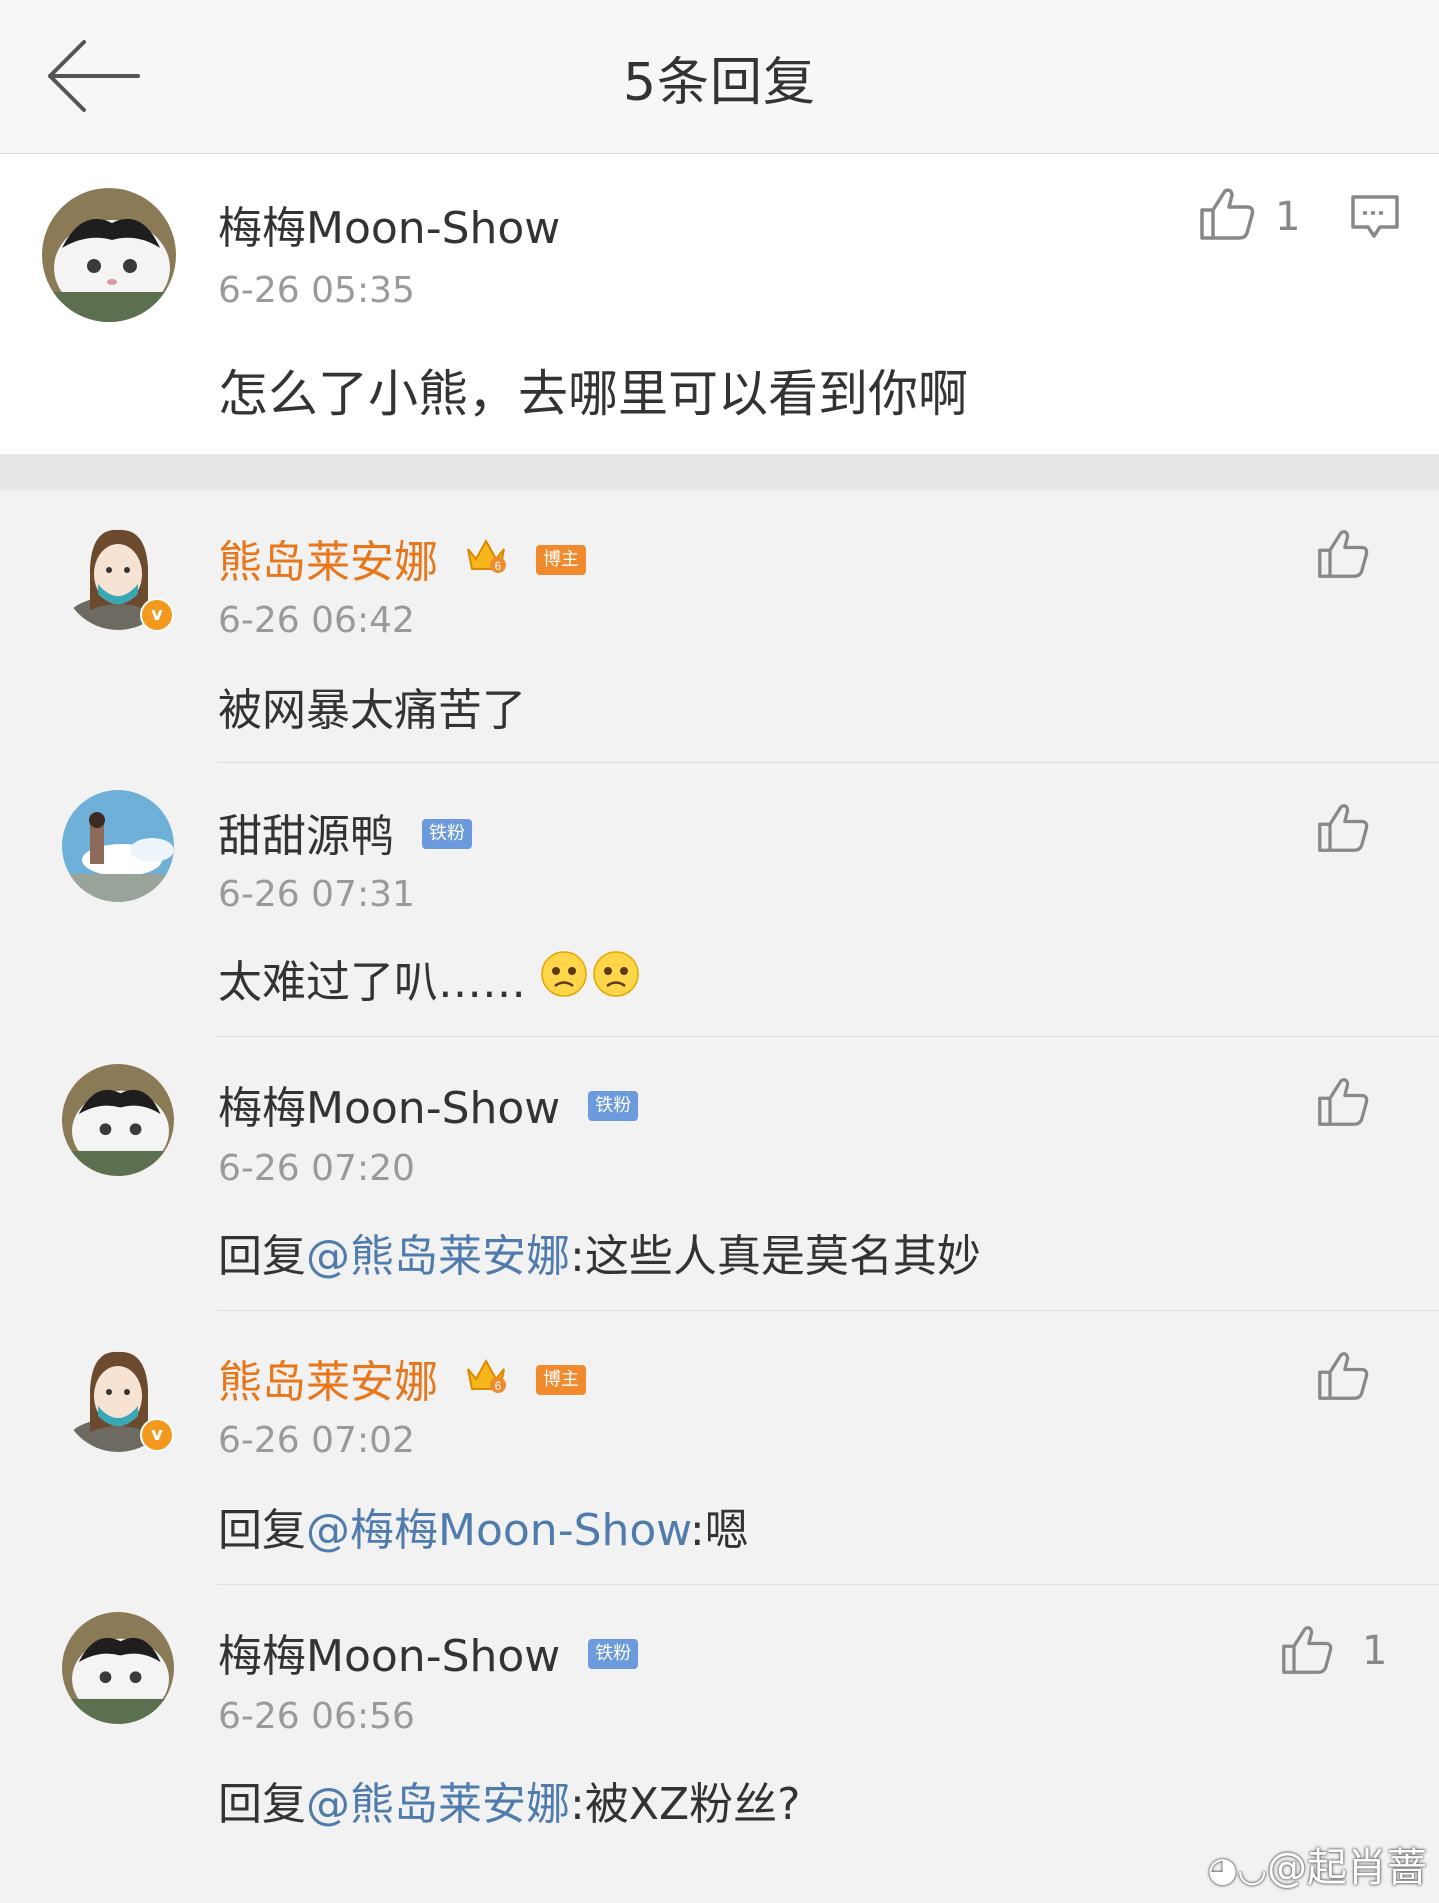  Describe the element at coordinates (593, 394) in the screenshot. I see `comment-text: 怎么了小熊，去哪里可以看到你啊` at that location.